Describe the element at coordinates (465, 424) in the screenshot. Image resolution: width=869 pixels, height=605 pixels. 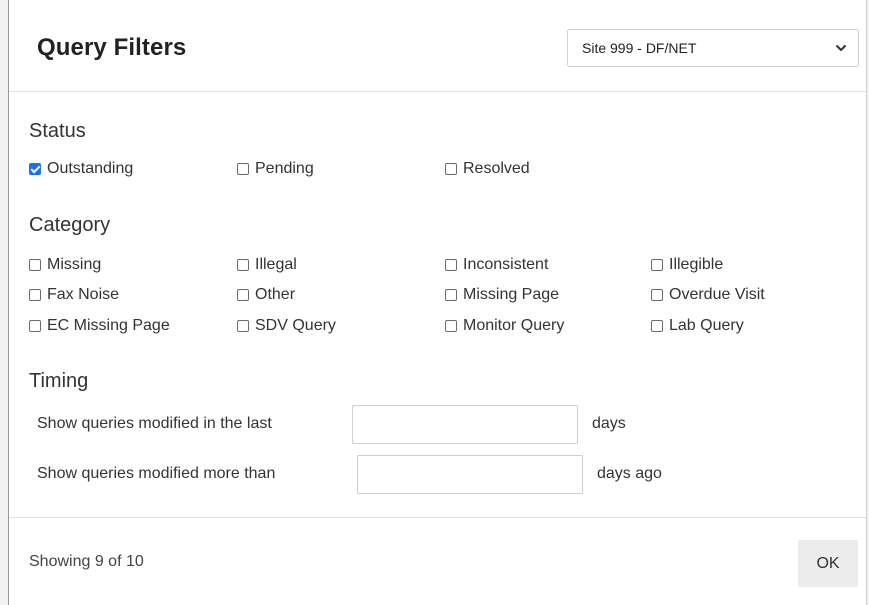
I see `modified-last-days-input` at that location.